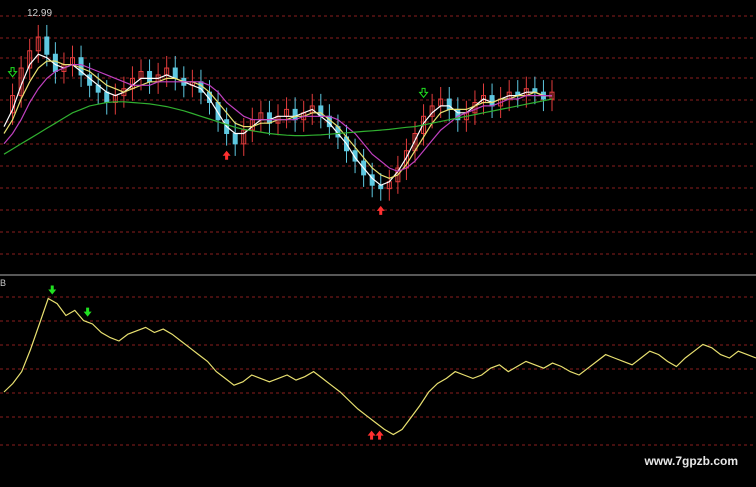  Describe the element at coordinates (379, 435) in the screenshot. I see `indicator-buy-arrow-icon-0-b` at that location.